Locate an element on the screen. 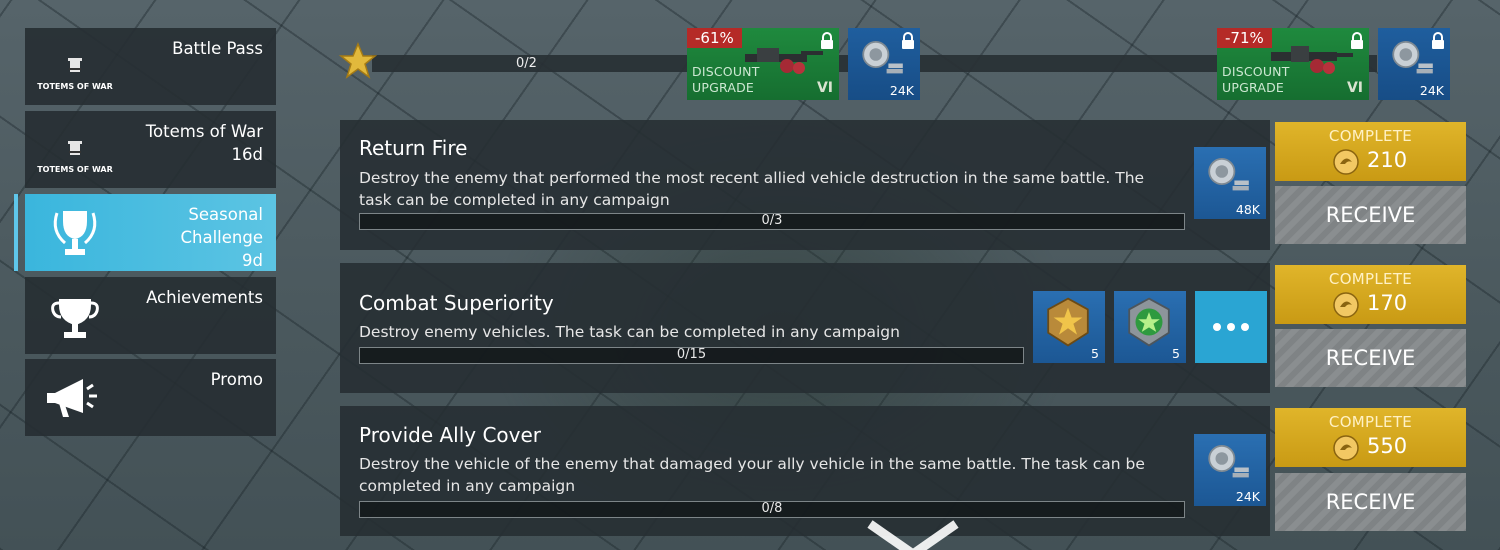  sidebar-item-seasonal-challenge: Seasonal Challenge 9d is located at coordinates (150, 232).